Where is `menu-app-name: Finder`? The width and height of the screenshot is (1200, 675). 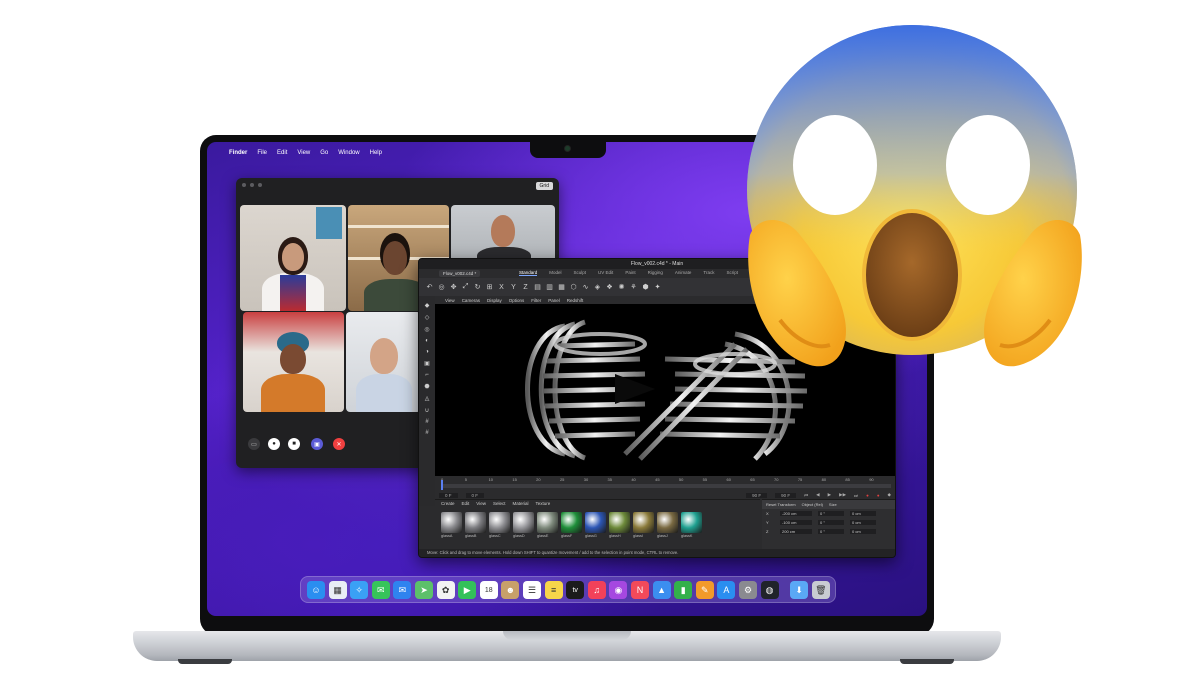 menu-app-name: Finder is located at coordinates (238, 153).